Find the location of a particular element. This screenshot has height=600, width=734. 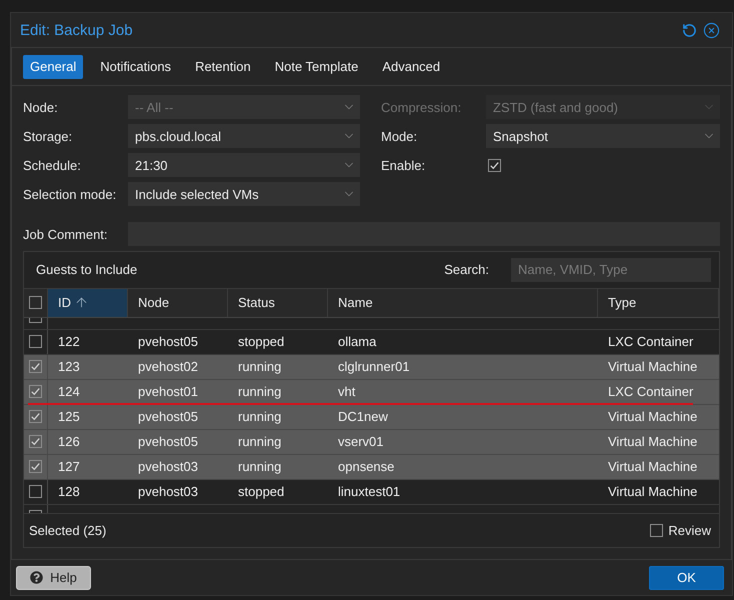

table-cell-text: 124 is located at coordinates (69, 392).